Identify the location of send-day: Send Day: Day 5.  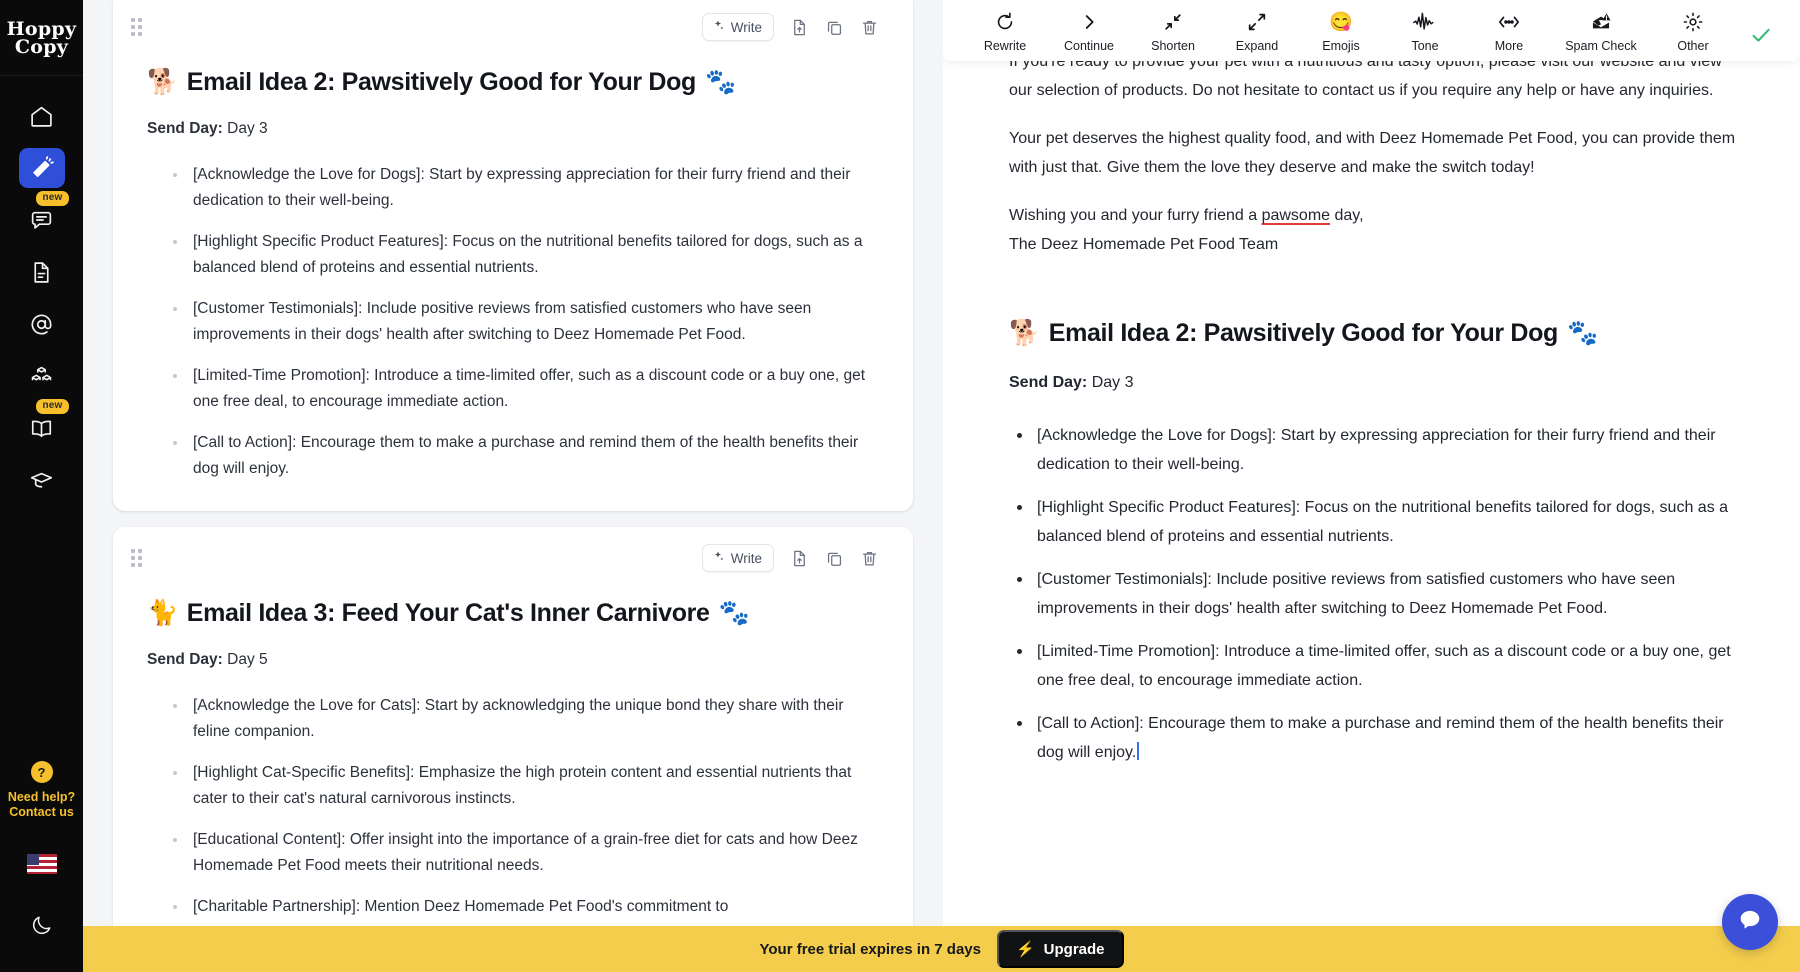
(513, 660).